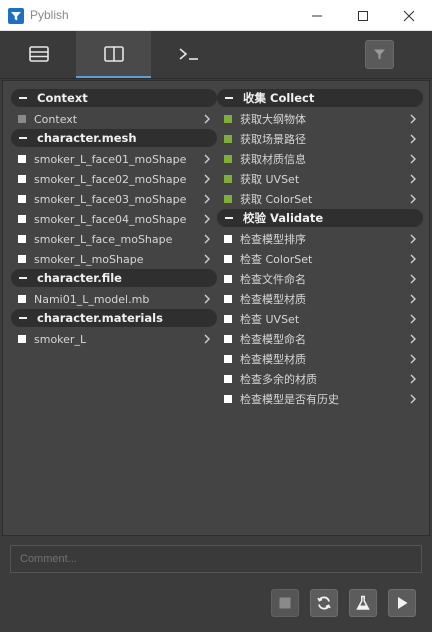 The image size is (432, 632). Describe the element at coordinates (114, 259) in the screenshot. I see `list-item: smoker_L_moShape` at that location.